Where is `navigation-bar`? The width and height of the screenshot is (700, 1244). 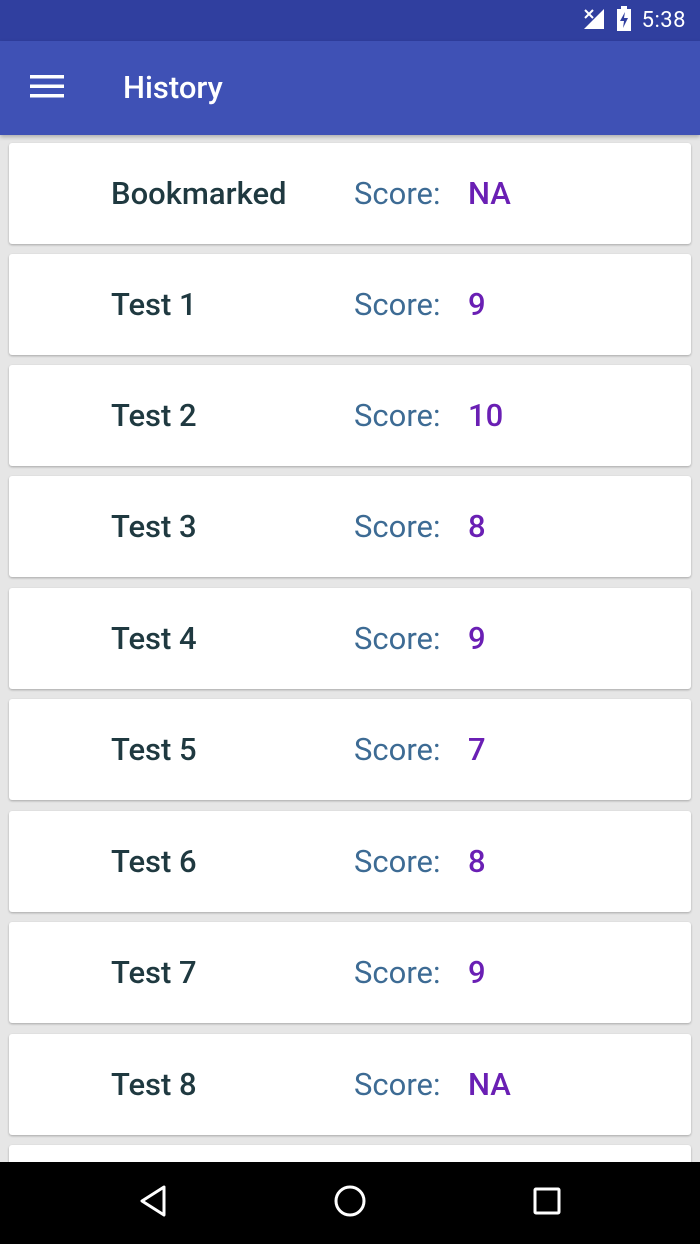
navigation-bar is located at coordinates (350, 1203).